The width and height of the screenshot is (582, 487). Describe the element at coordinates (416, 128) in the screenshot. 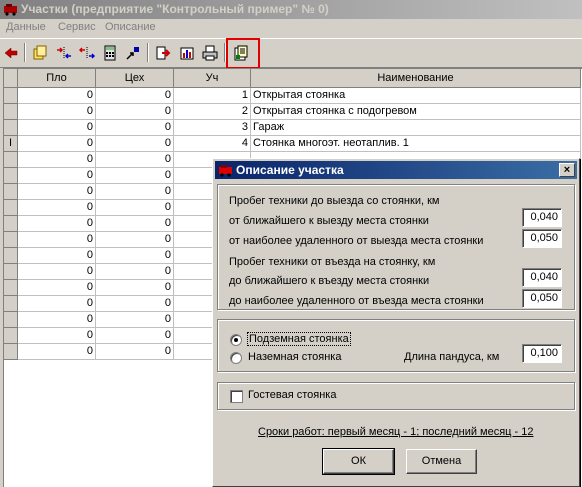

I see `cell-name: Гараж` at that location.